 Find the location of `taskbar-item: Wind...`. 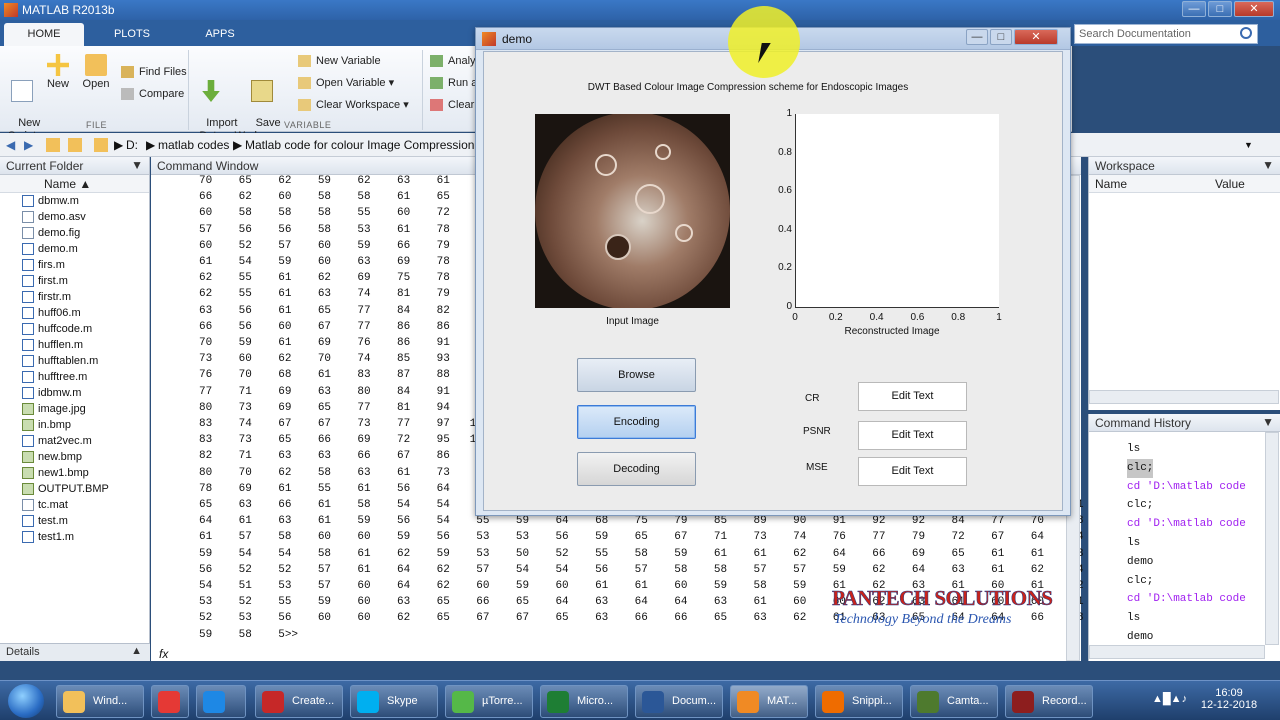

taskbar-item: Wind... is located at coordinates (100, 701).